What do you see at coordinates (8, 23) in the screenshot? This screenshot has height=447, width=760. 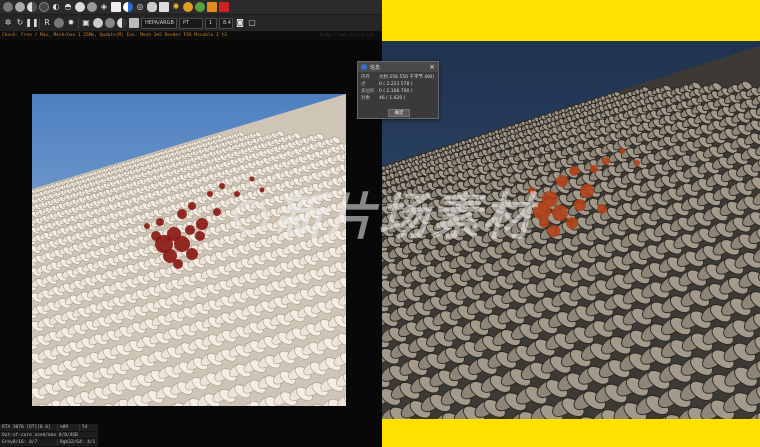 I see `gear-icon: ✲` at bounding box center [8, 23].